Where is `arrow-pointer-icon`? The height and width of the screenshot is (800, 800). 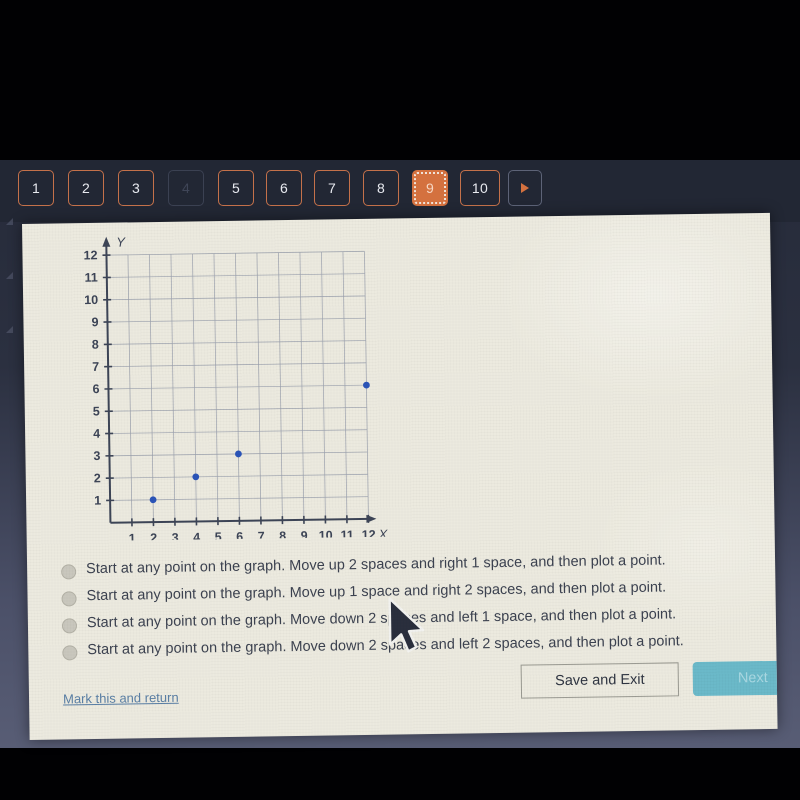 arrow-pointer-icon is located at coordinates (406, 625).